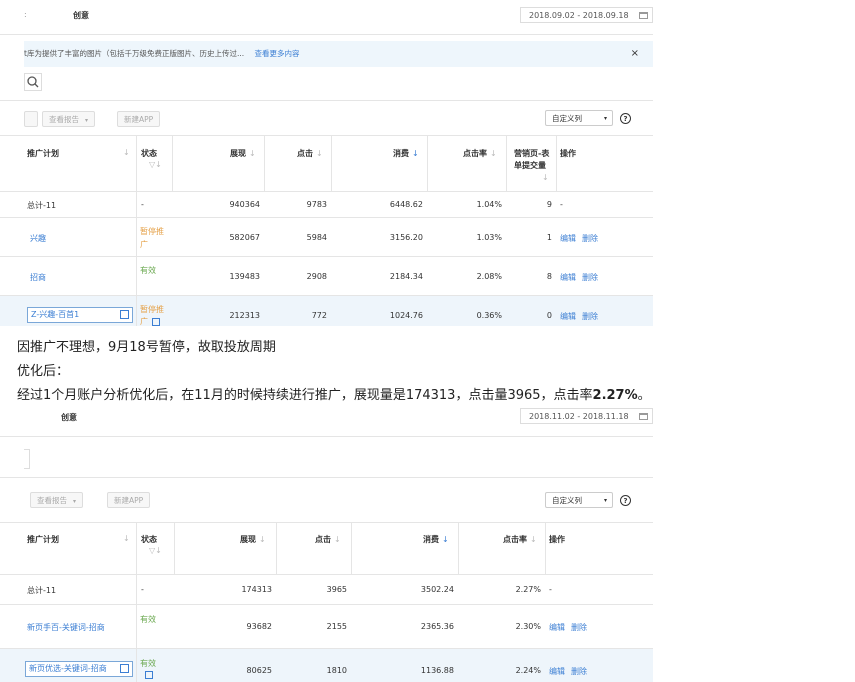 The height and width of the screenshot is (682, 855). I want to click on date-range-text: 2018.11.02 - 2018.11.18, so click(579, 416).